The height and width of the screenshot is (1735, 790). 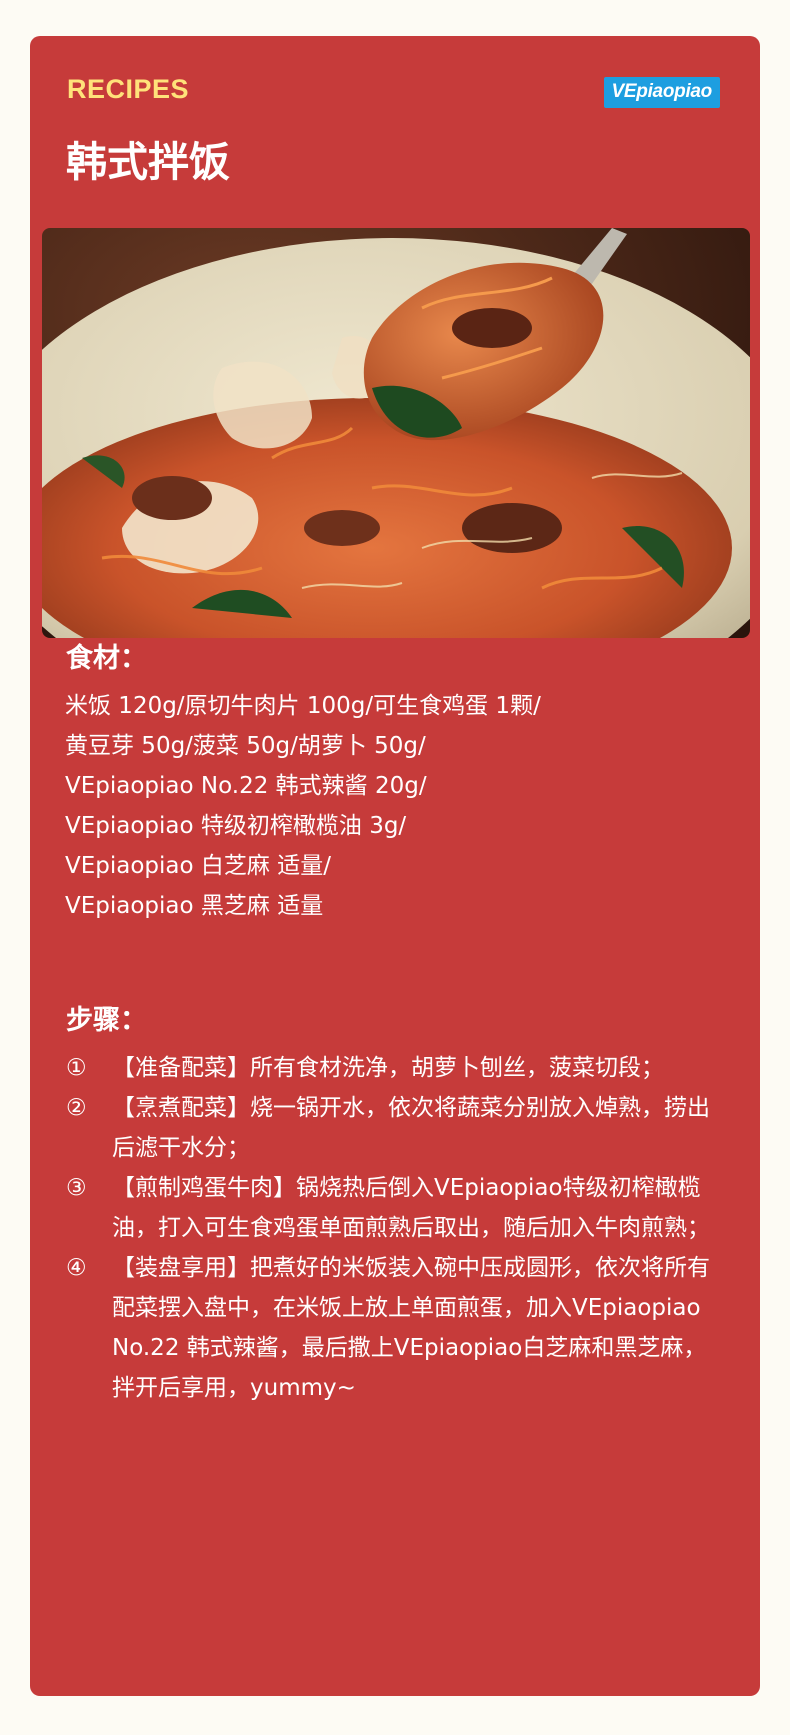 I want to click on ingredient-line: VEpiaopiao 白芝麻 适量/, so click(x=198, y=866).